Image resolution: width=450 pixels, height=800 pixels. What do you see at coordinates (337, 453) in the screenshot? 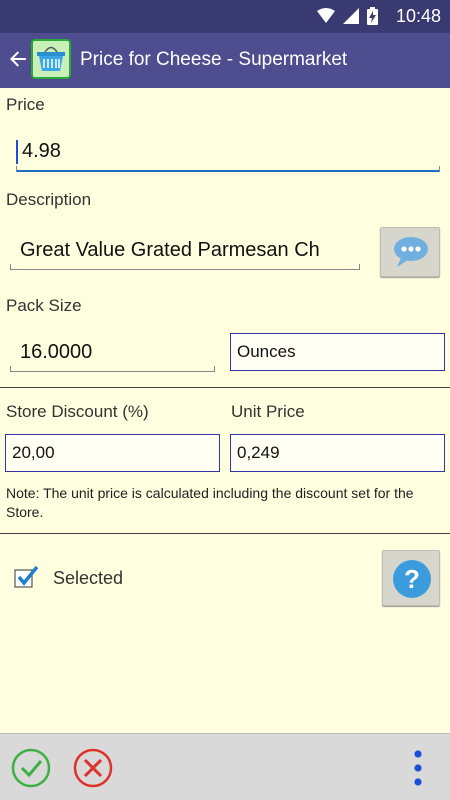
I see `unit-price-input: 0,249` at bounding box center [337, 453].